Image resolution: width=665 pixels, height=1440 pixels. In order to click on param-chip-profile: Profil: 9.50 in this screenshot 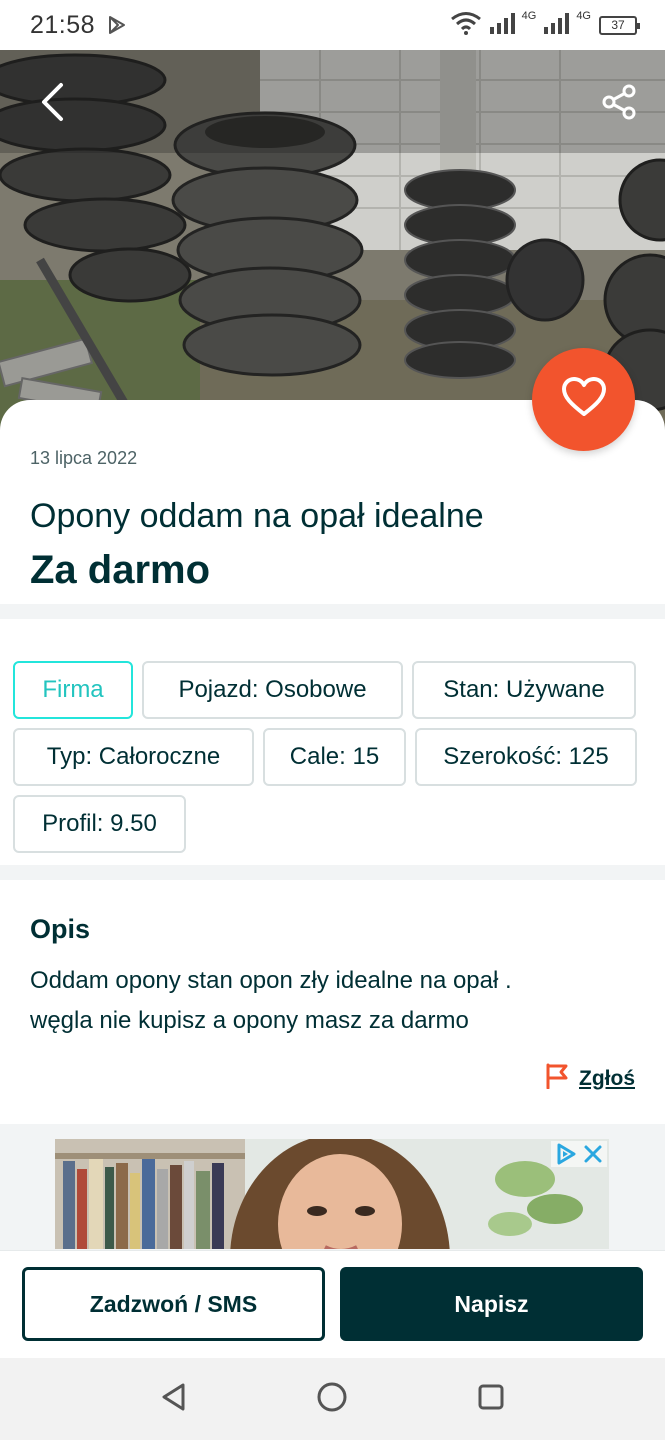, I will do `click(99, 824)`.